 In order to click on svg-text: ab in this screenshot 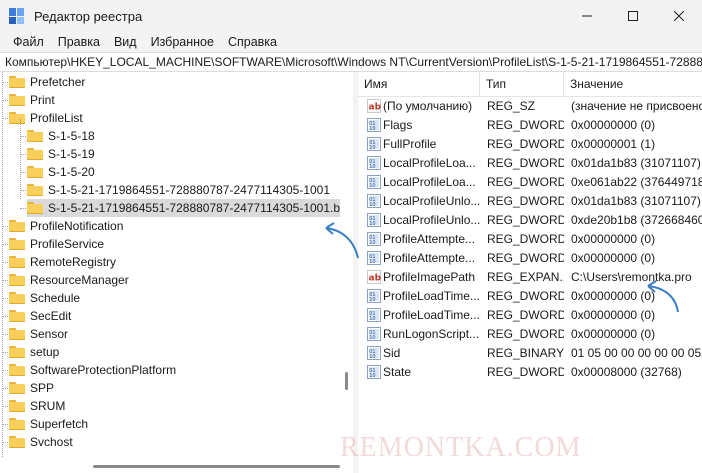, I will do `click(375, 279)`.